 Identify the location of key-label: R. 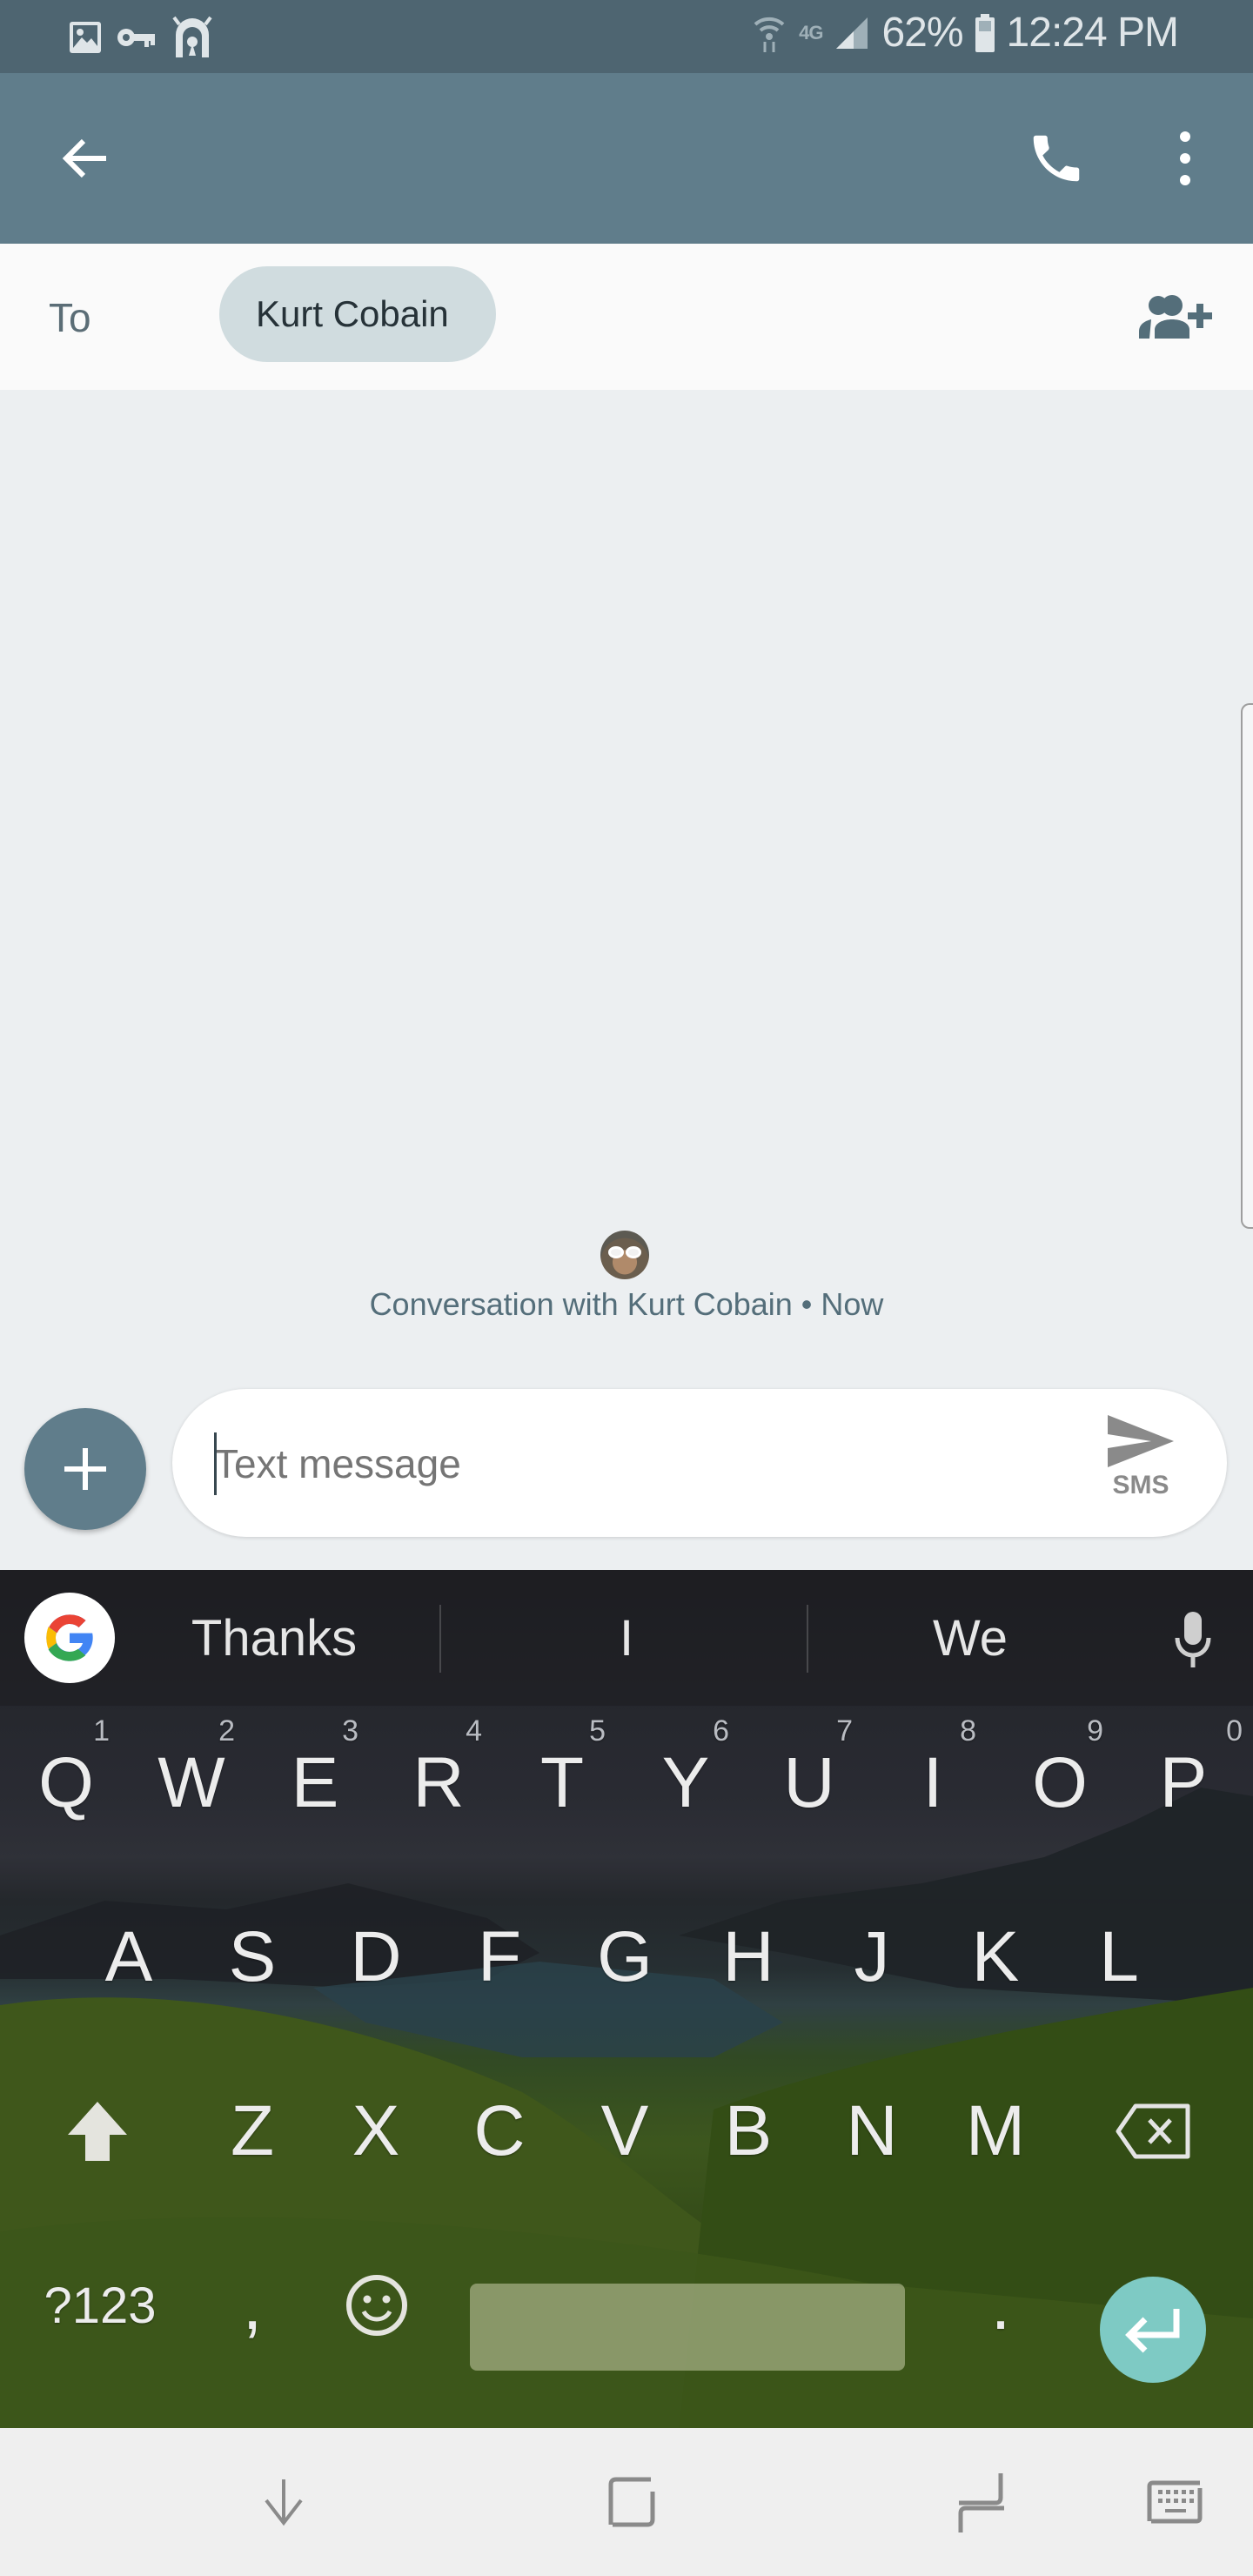
(438, 1782).